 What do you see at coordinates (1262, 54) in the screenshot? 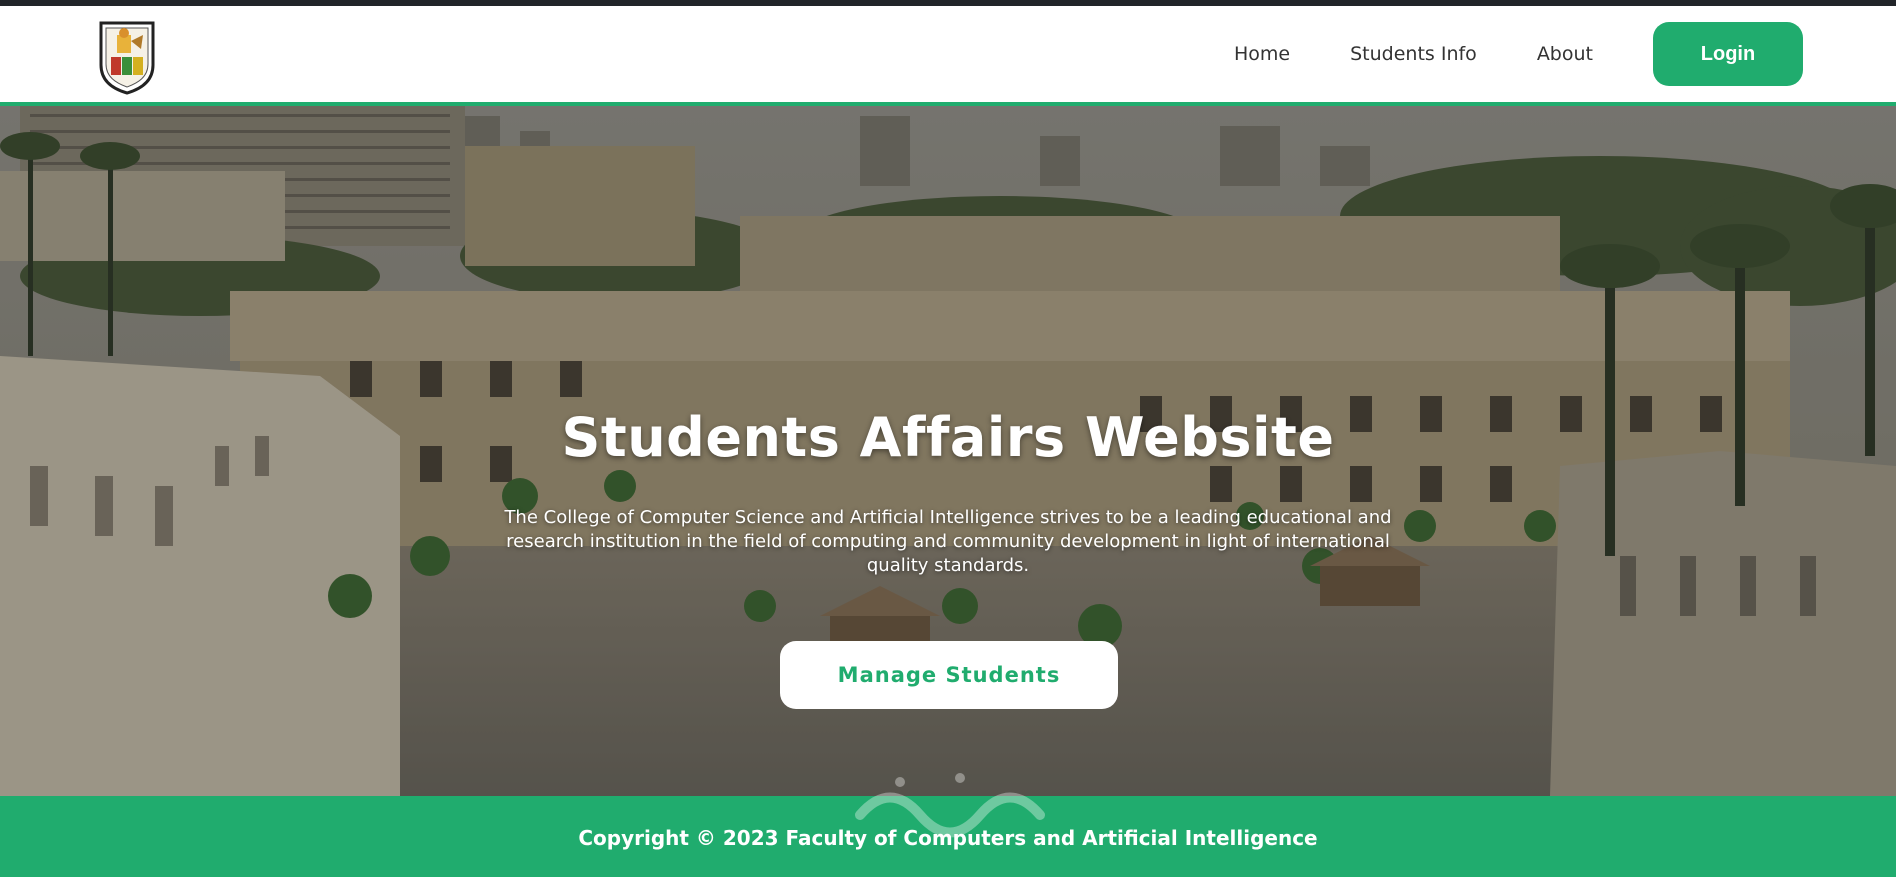
I see `nav-home-link: Home` at bounding box center [1262, 54].